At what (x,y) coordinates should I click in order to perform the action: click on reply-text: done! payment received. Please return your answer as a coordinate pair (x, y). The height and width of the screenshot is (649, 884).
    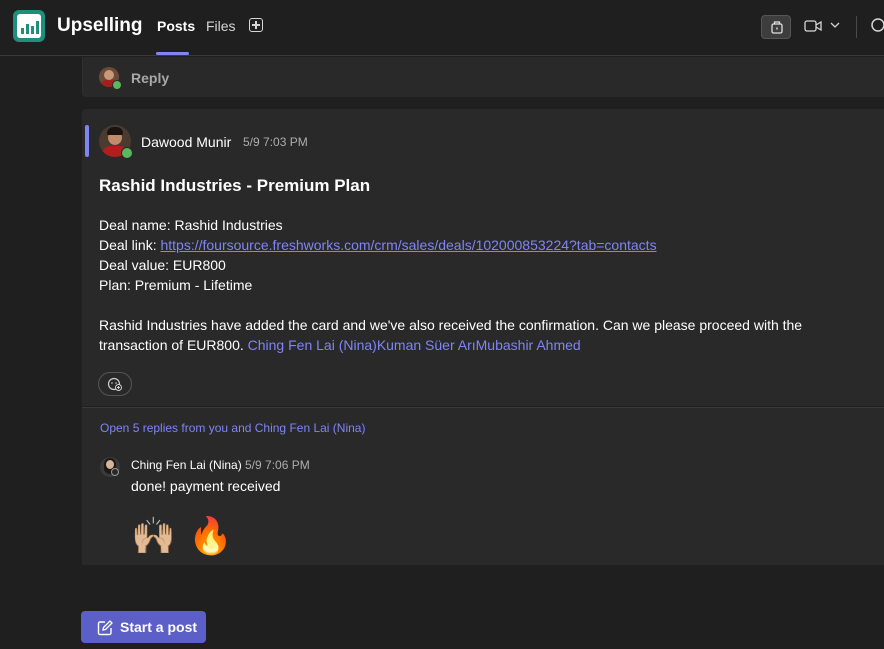
    Looking at the image, I should click on (206, 486).